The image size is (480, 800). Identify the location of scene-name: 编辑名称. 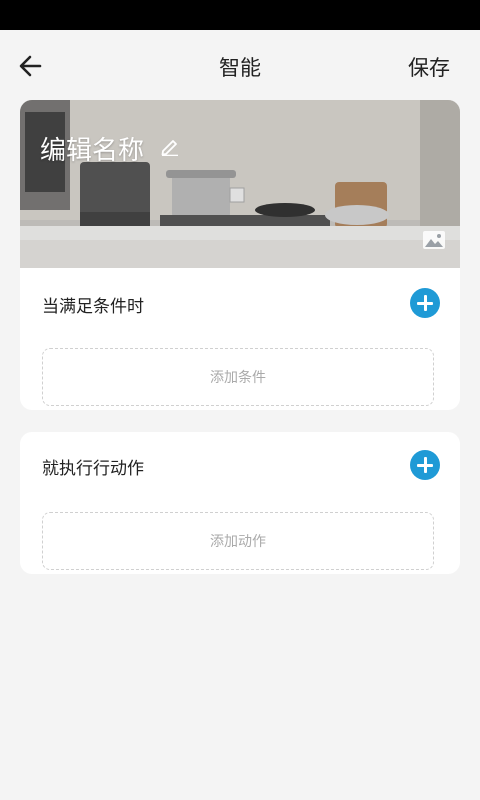
(92, 148).